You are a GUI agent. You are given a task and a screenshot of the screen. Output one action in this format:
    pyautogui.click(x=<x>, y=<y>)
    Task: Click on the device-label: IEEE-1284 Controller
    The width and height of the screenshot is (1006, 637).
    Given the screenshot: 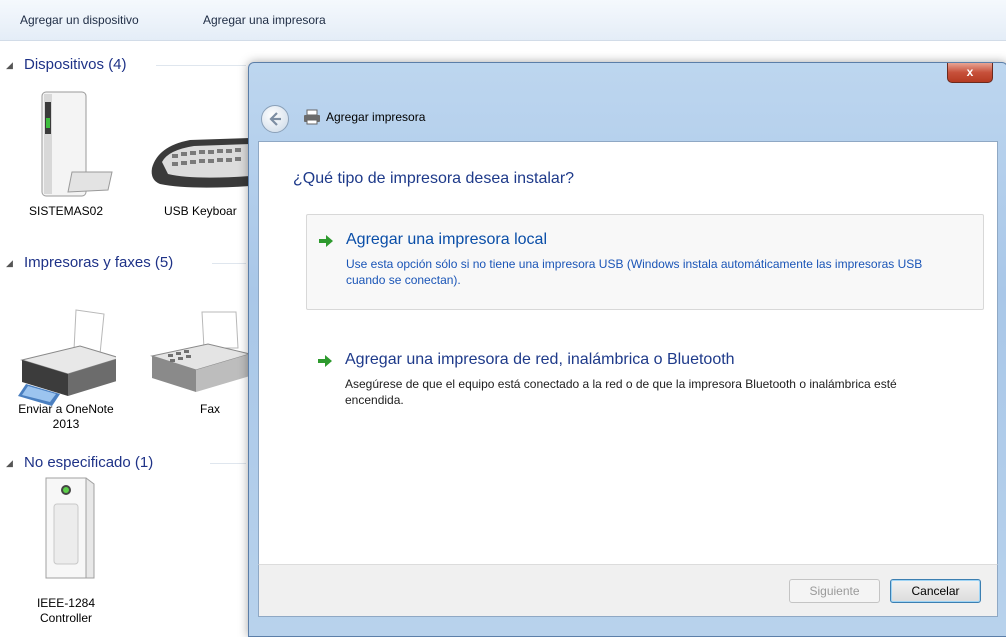 What is the action you would take?
    pyautogui.click(x=66, y=610)
    